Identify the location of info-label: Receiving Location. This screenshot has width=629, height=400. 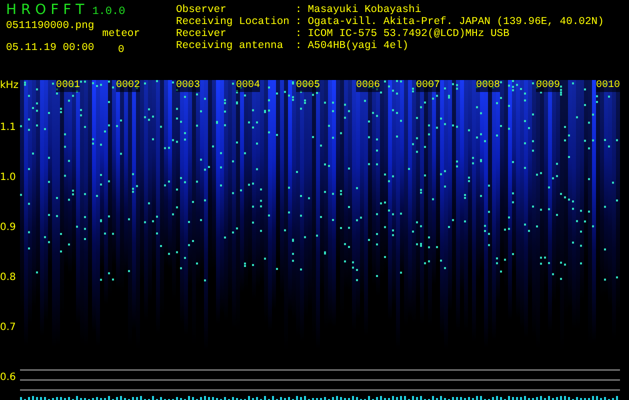
(233, 22).